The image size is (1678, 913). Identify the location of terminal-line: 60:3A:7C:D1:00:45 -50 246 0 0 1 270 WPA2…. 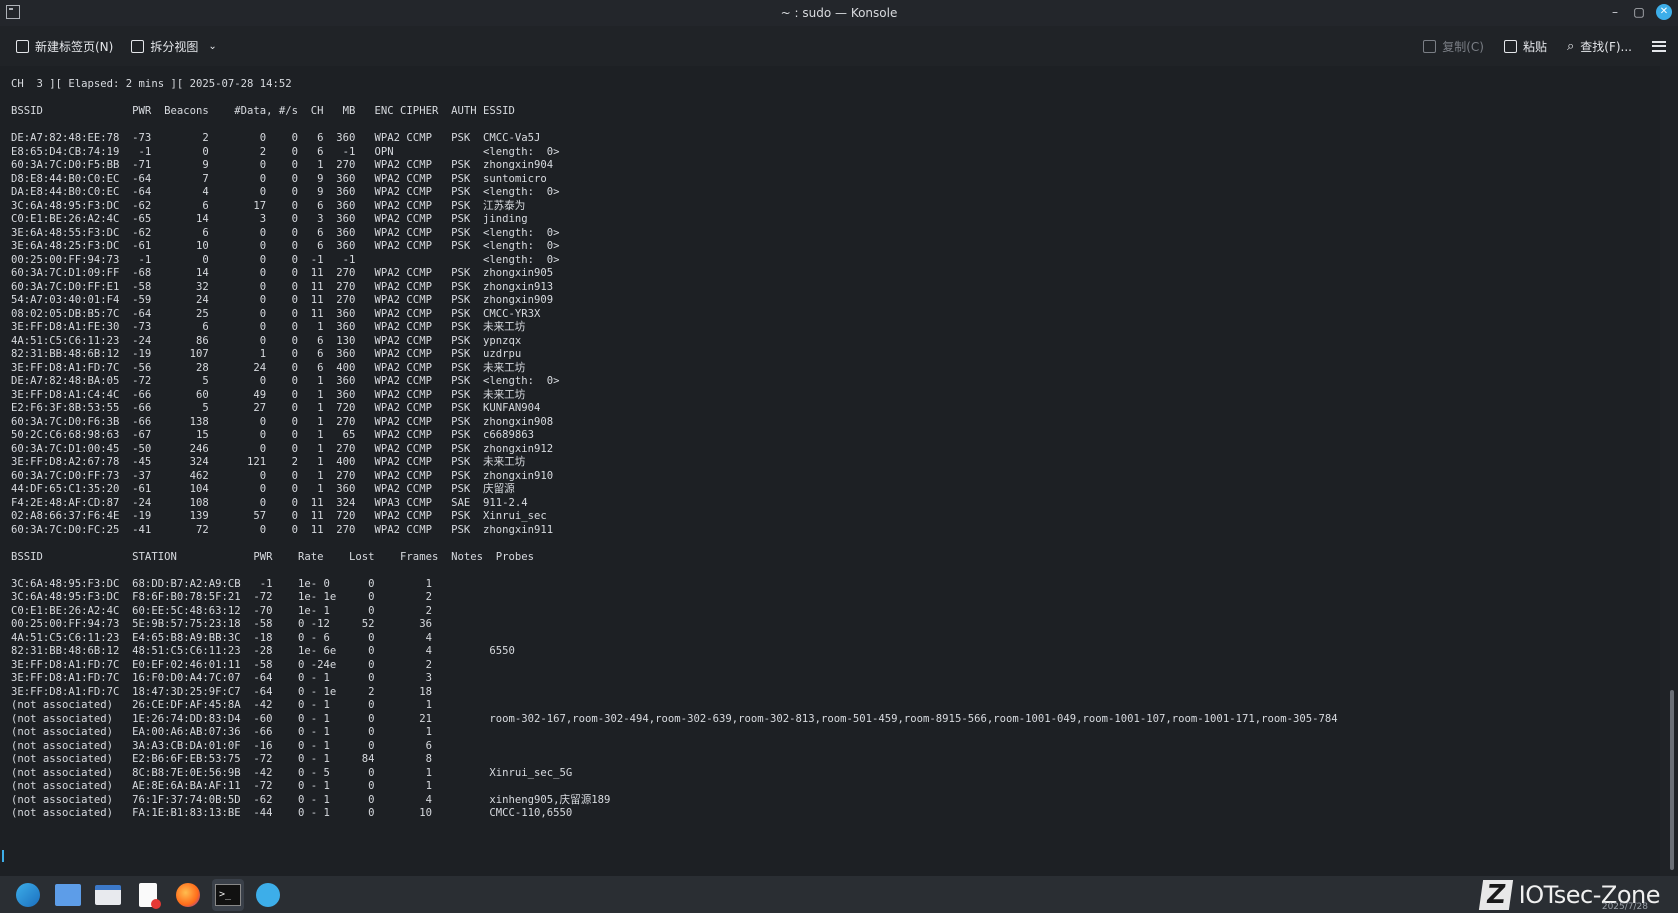
(282, 448).